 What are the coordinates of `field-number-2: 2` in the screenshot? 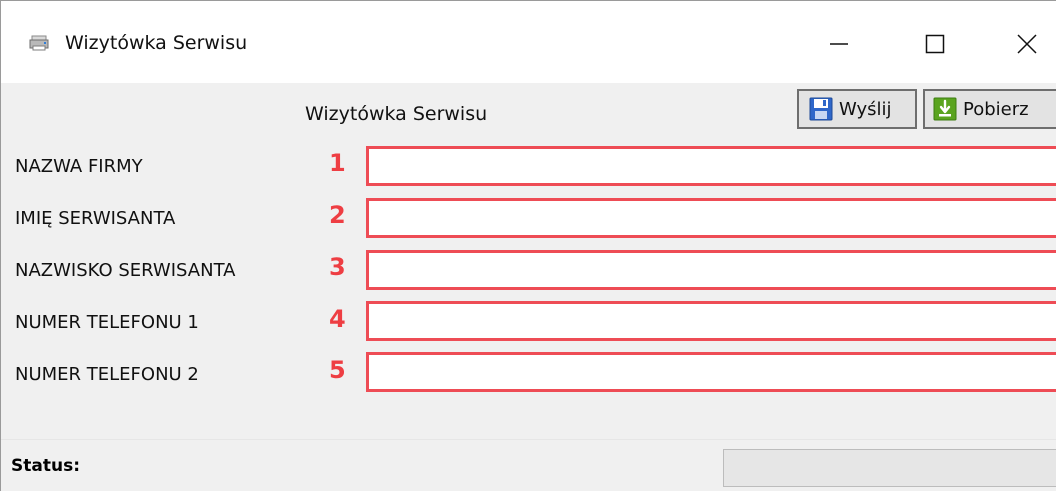 It's located at (337, 215).